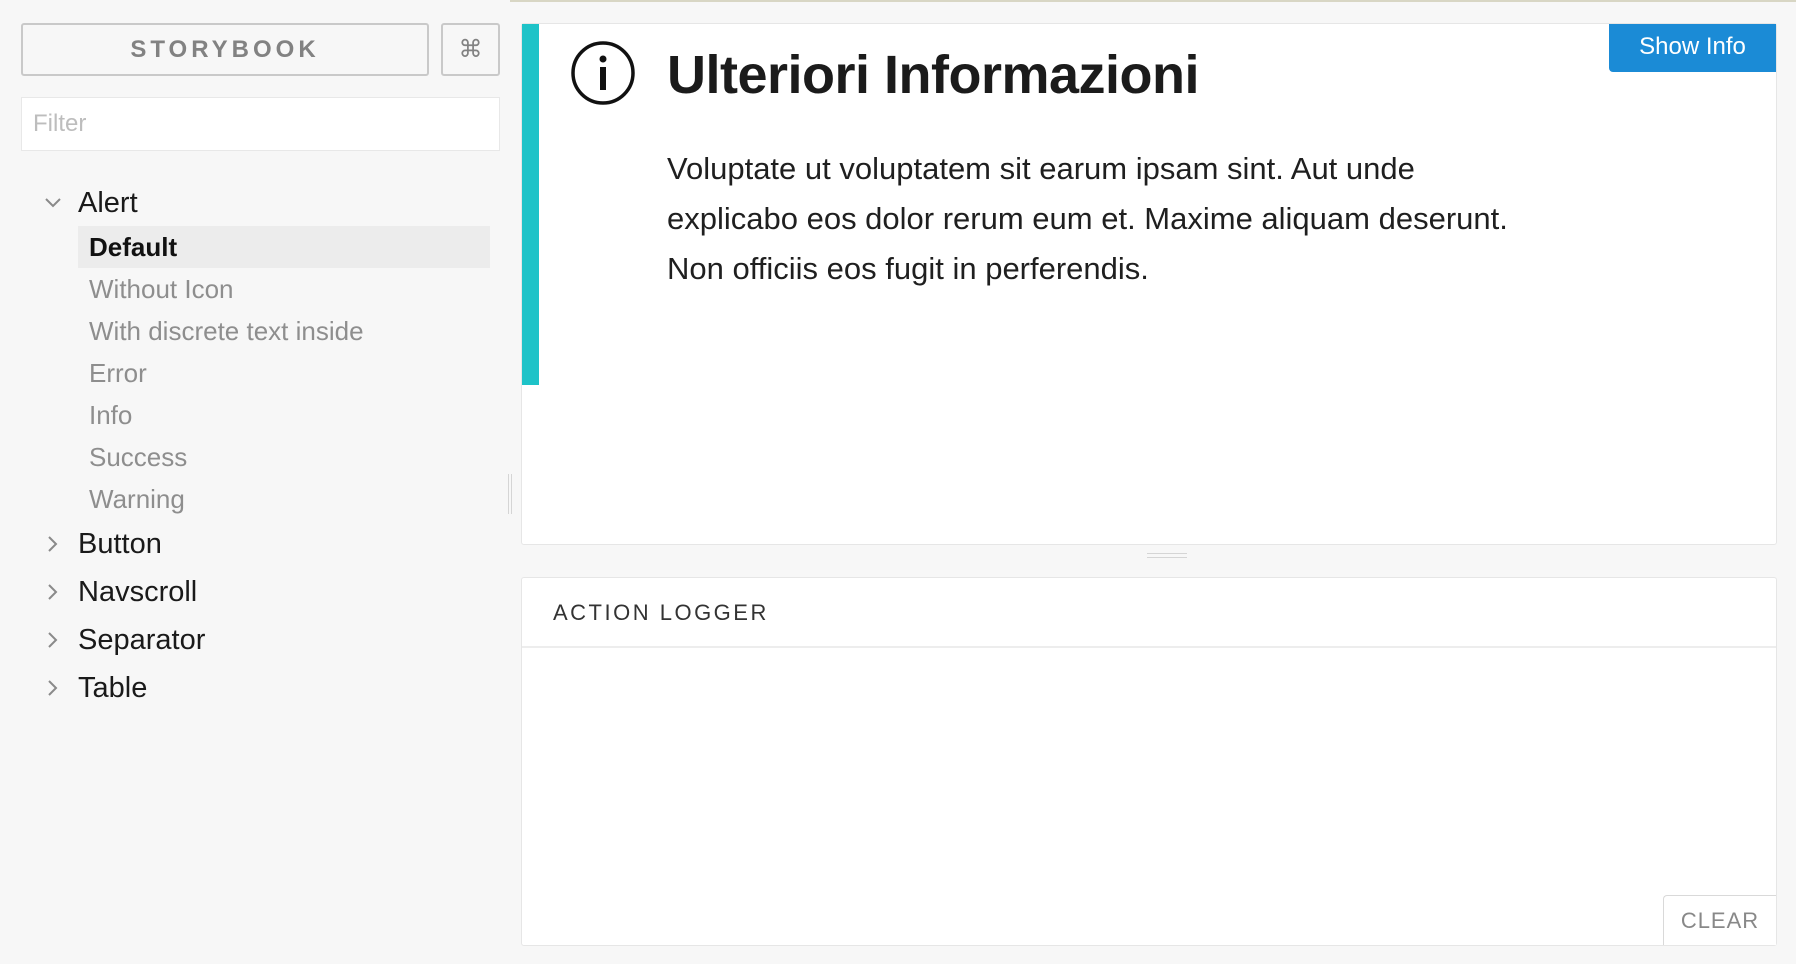  What do you see at coordinates (284, 499) in the screenshot?
I see `story-item-warning: Warning` at bounding box center [284, 499].